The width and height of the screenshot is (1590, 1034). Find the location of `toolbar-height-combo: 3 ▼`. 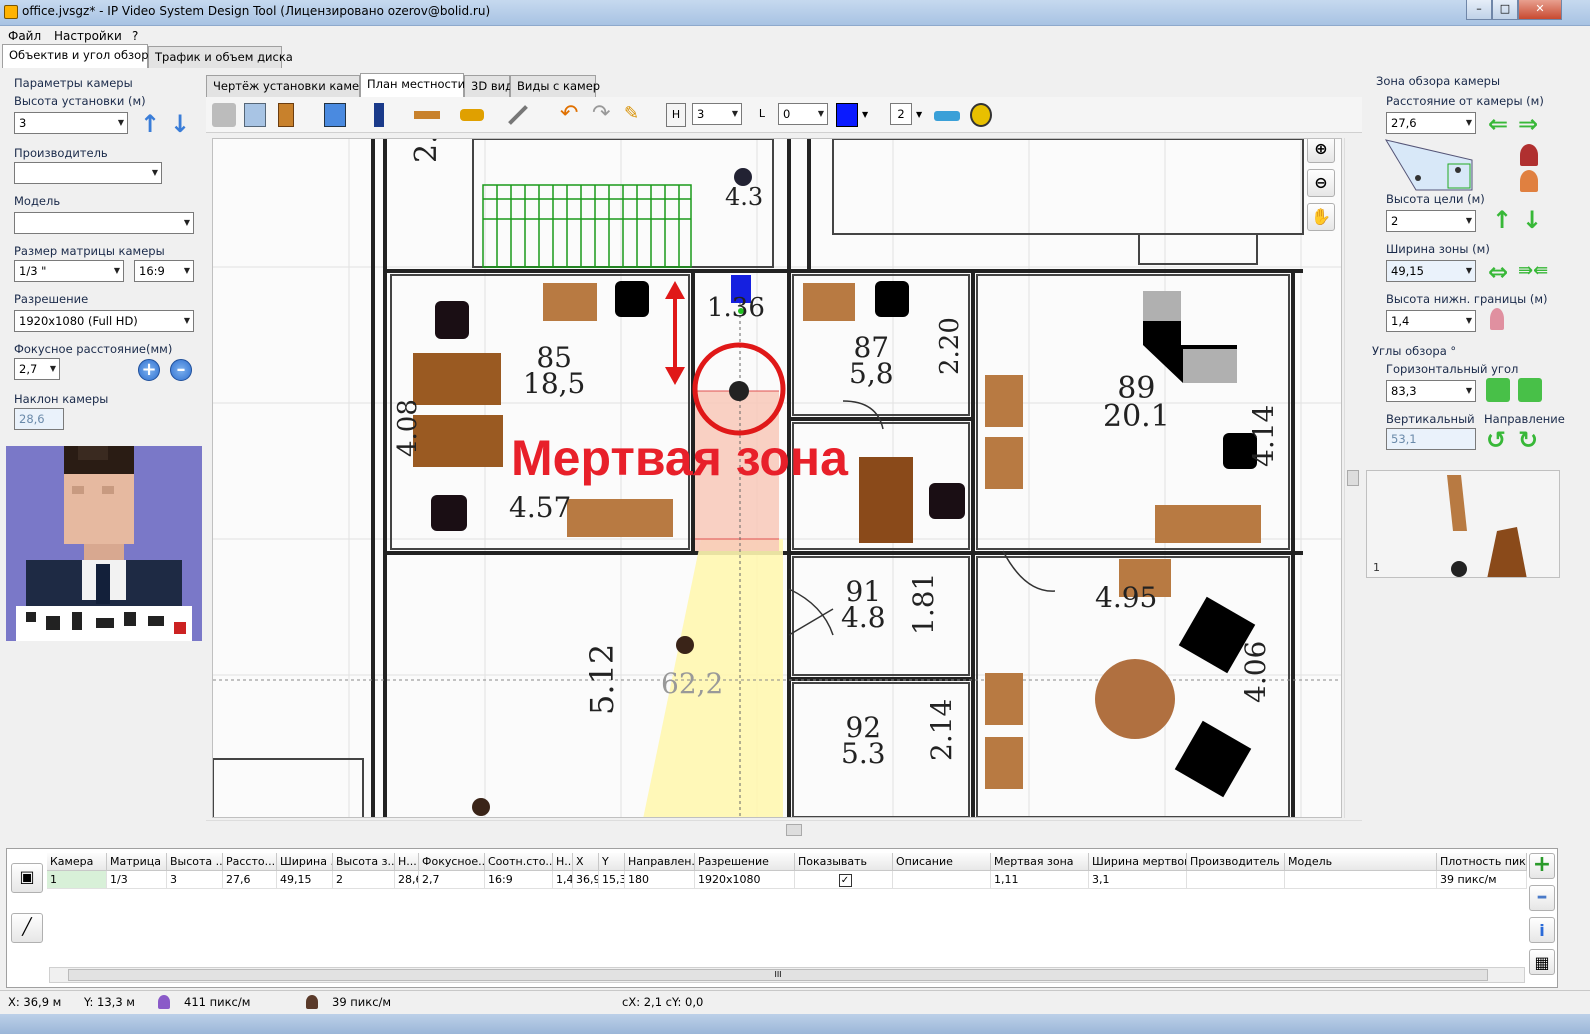

toolbar-height-combo: 3 ▼ is located at coordinates (717, 114).